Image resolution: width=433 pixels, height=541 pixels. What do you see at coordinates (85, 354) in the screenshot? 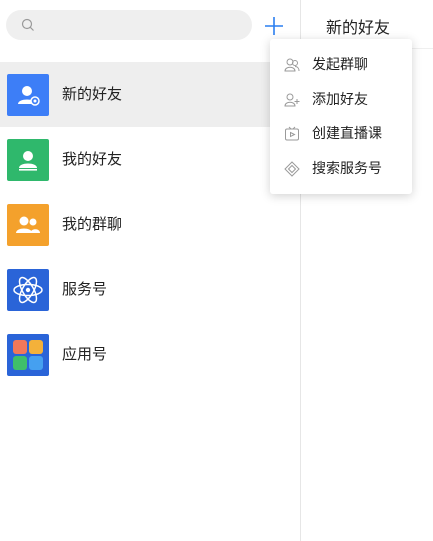
I see `list-item-label: 应用号` at bounding box center [85, 354].